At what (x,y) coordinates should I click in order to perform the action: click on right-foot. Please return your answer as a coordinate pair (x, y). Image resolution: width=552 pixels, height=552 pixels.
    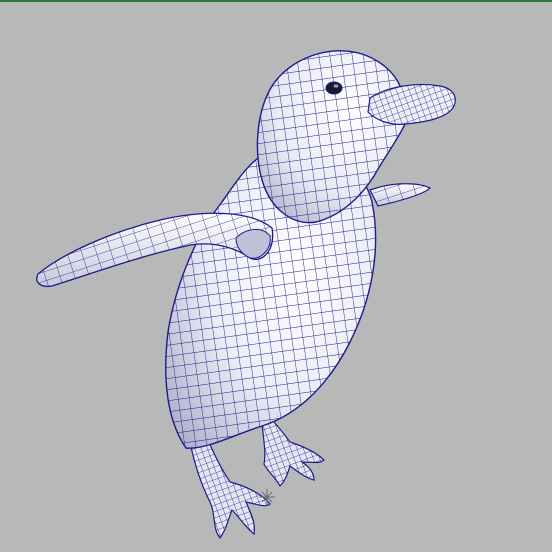
    Looking at the image, I should click on (293, 453).